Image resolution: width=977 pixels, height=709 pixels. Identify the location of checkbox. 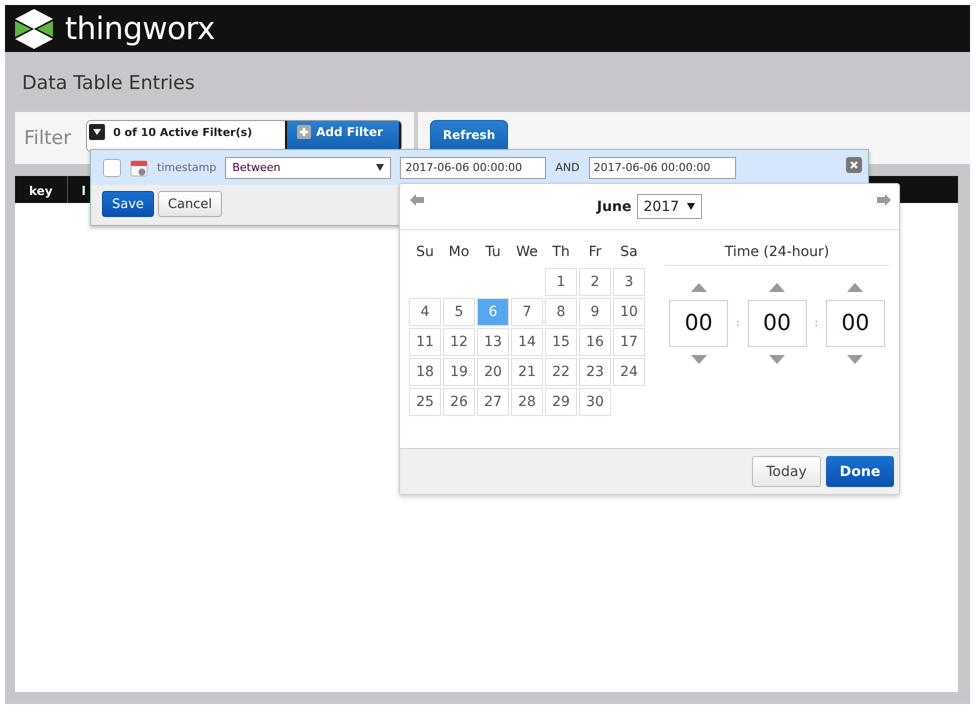
(112, 167).